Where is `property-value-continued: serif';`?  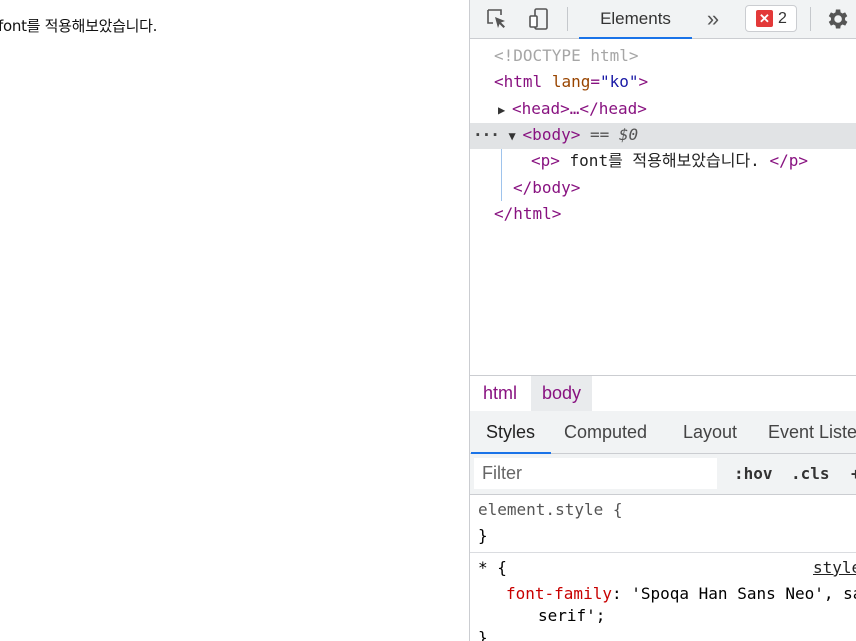 property-value-continued: serif'; is located at coordinates (572, 615).